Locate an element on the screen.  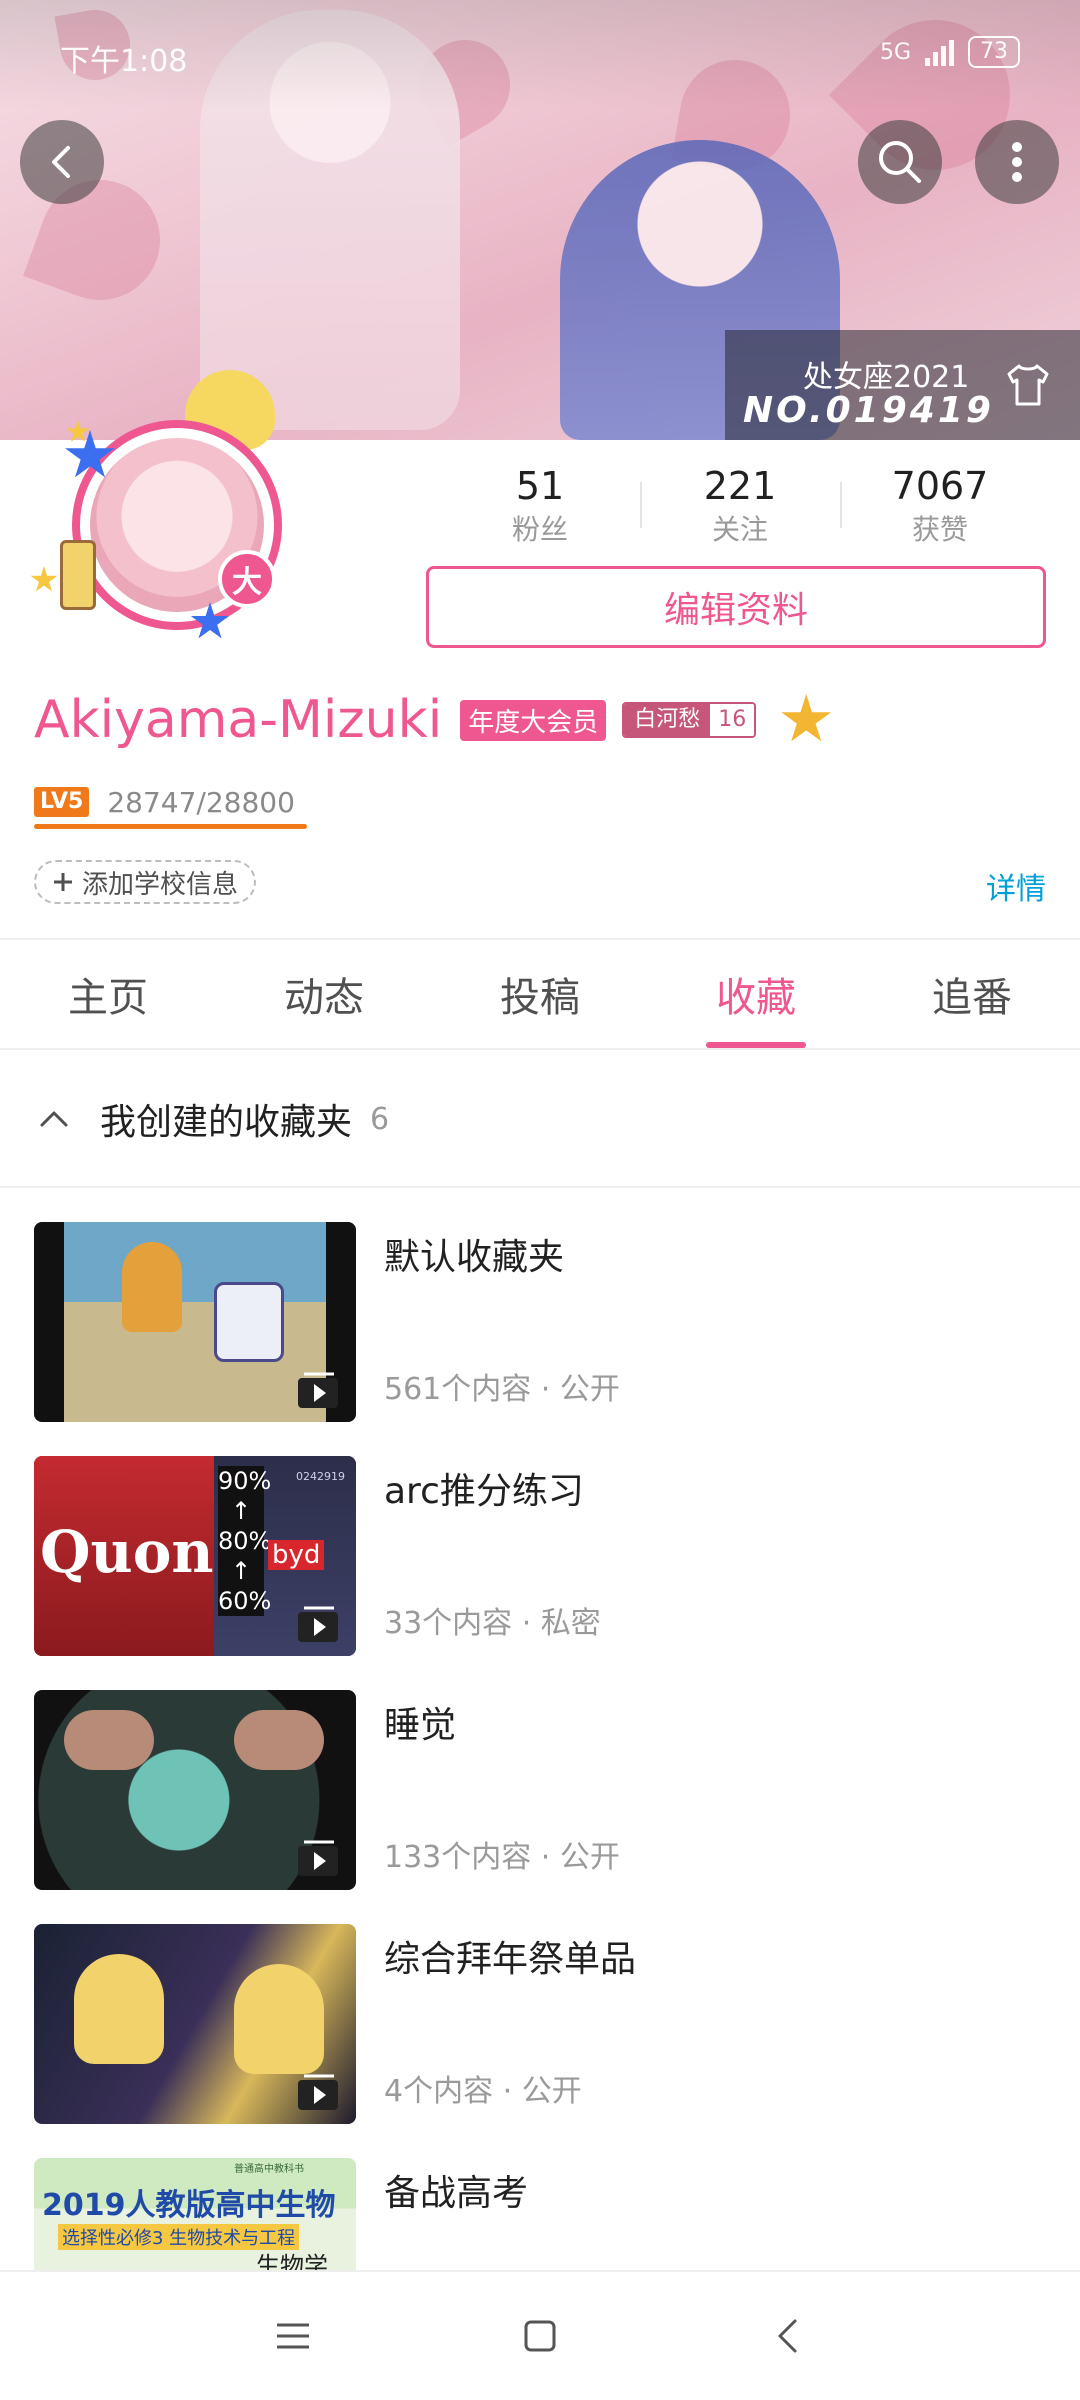
thumb-percent-text: 80% is located at coordinates (245, 1541).